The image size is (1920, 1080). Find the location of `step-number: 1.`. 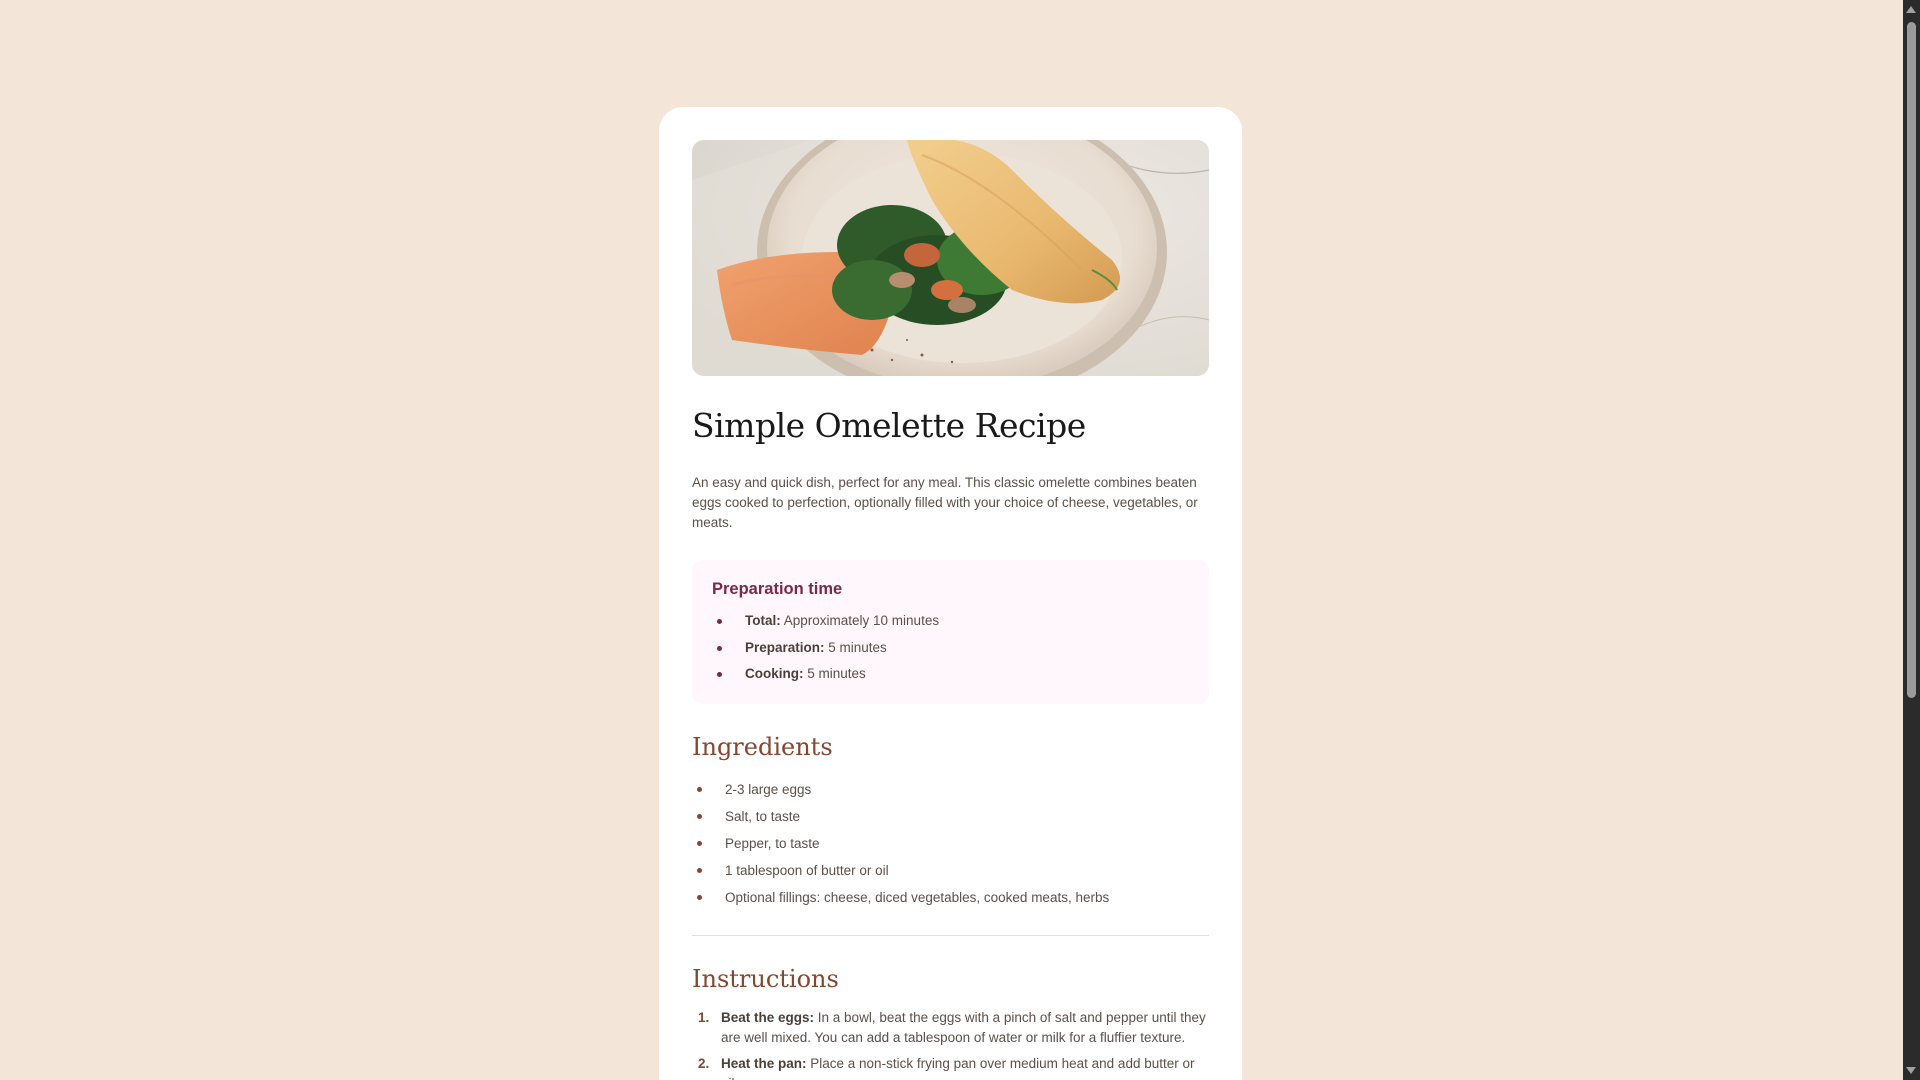

step-number: 1. is located at coordinates (704, 1017).